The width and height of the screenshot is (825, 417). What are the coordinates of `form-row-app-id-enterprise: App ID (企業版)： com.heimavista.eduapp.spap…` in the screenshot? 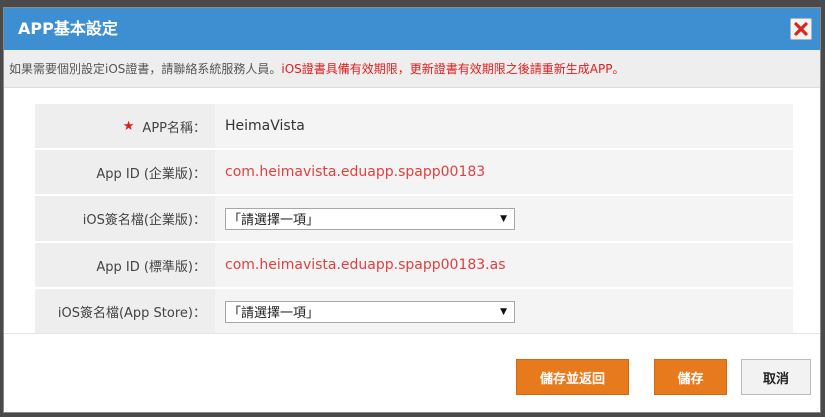 It's located at (414, 173).